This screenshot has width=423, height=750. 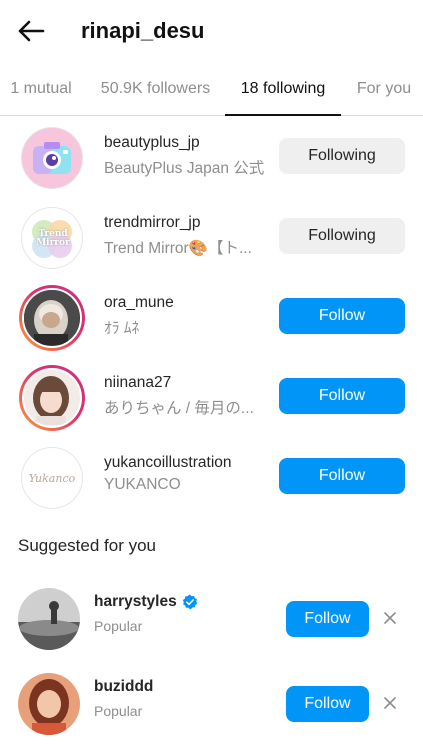 I want to click on list-item: ora_mune ｵﾗ ﾑﾈ Follow, so click(x=211, y=318).